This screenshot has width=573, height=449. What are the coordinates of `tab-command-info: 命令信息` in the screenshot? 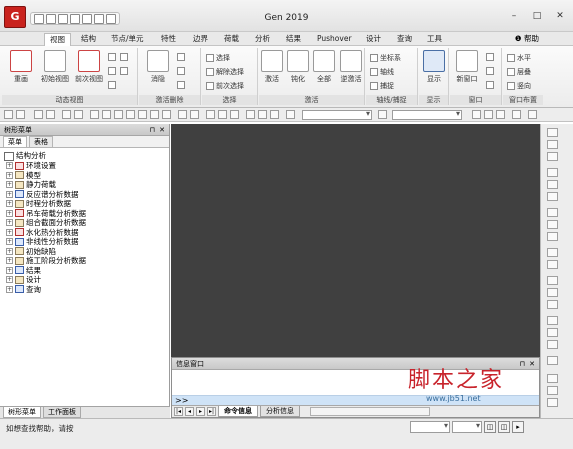 It's located at (238, 411).